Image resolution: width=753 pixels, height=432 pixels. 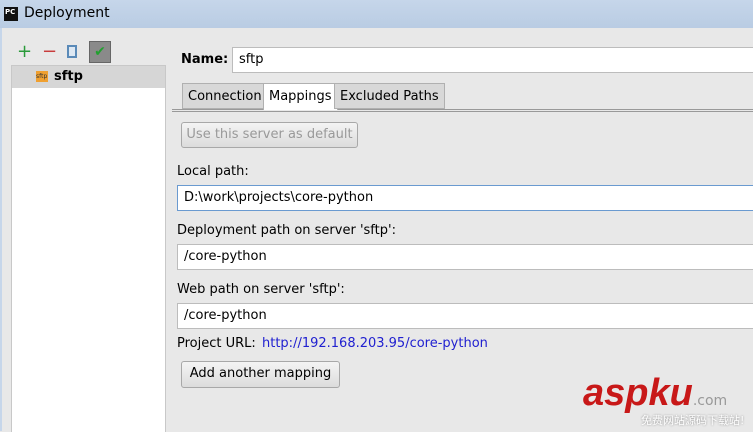 What do you see at coordinates (49, 52) in the screenshot?
I see `remove-icon: −` at bounding box center [49, 52].